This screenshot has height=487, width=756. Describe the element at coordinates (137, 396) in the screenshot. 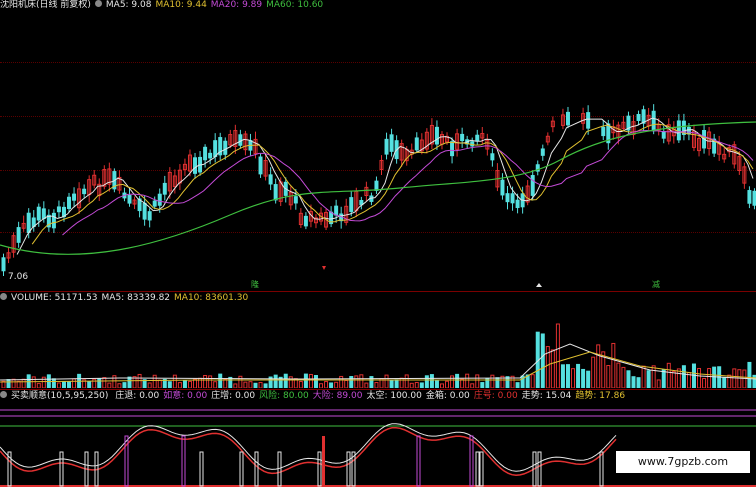

I see `indicator-readout: 庄退: 0.00` at that location.